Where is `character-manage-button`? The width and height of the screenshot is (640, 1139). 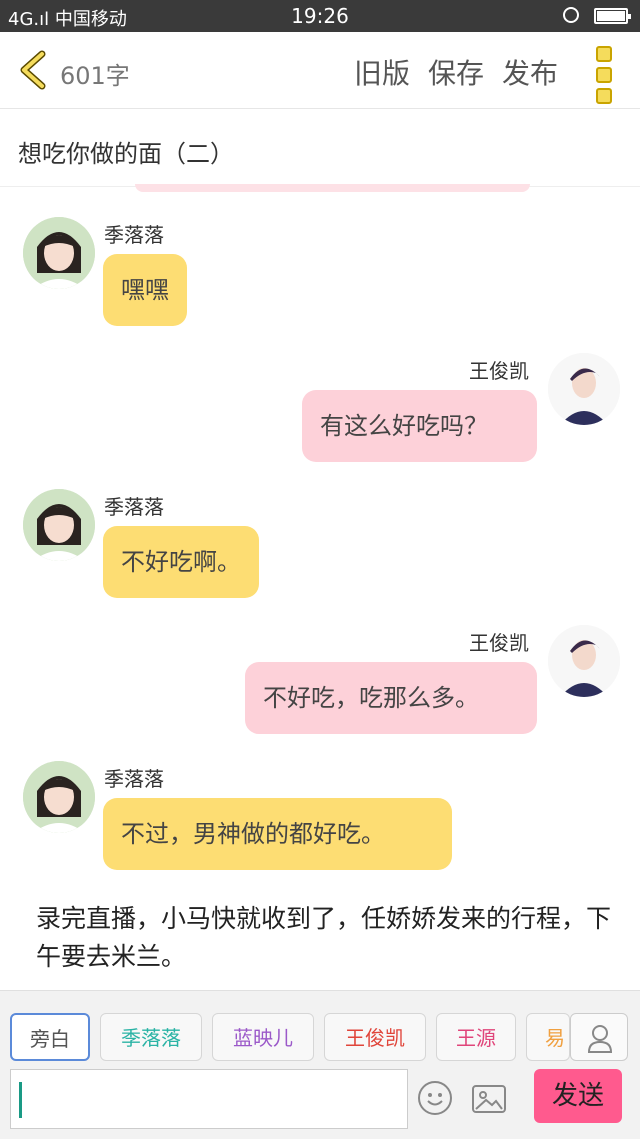 character-manage-button is located at coordinates (599, 1037).